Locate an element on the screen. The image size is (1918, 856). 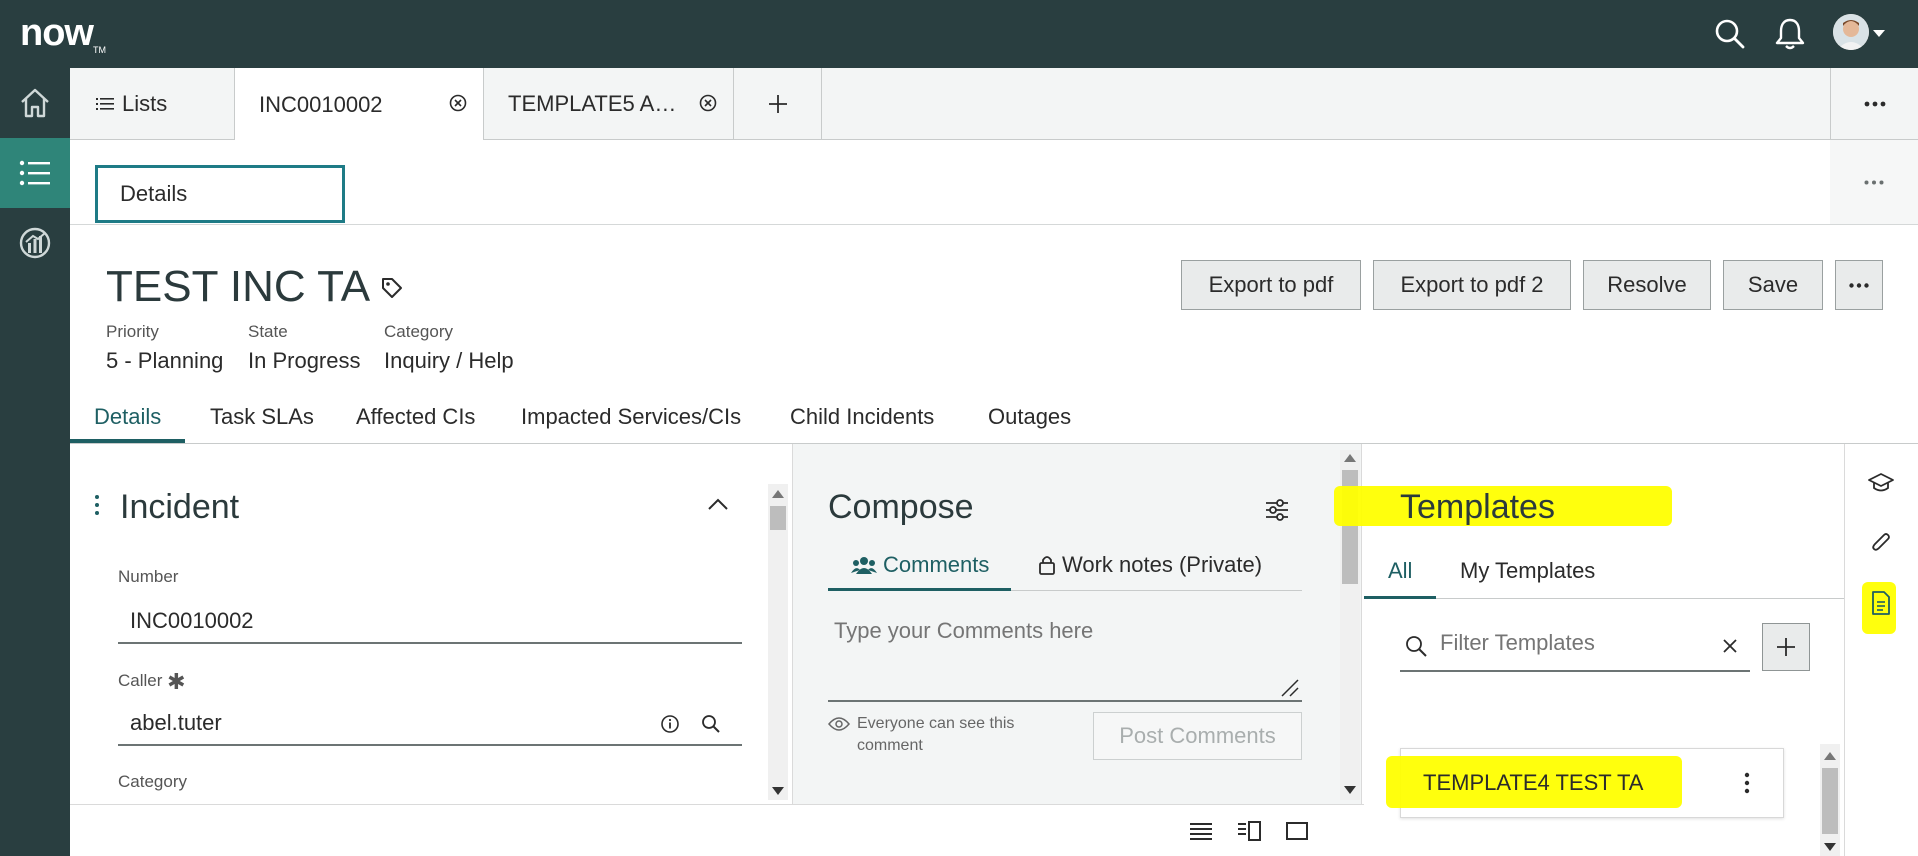
details-subtab-label: Details is located at coordinates (154, 193).